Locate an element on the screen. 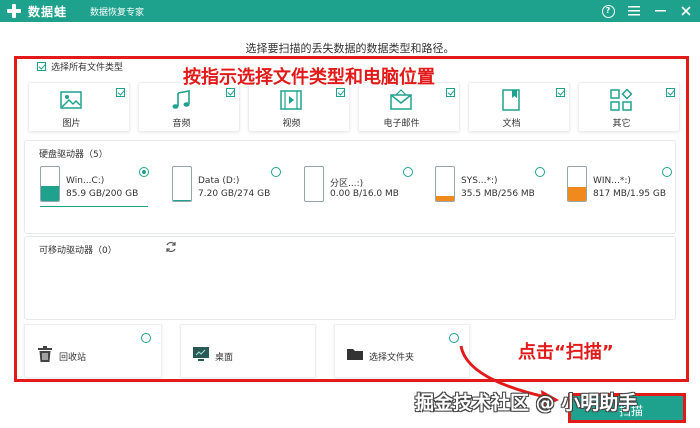 This screenshot has height=428, width=700. minimize-icon is located at coordinates (660, 11).